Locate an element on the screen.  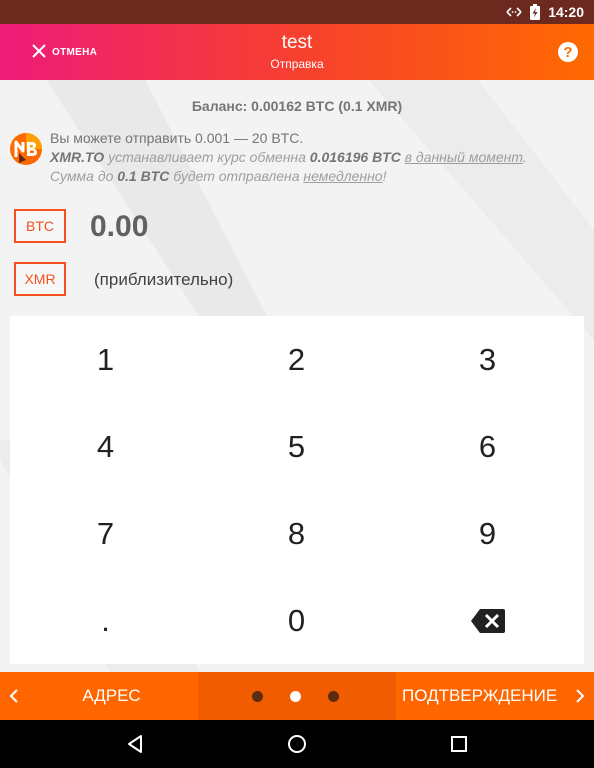
screen-subtitle: Отправка is located at coordinates (297, 64).